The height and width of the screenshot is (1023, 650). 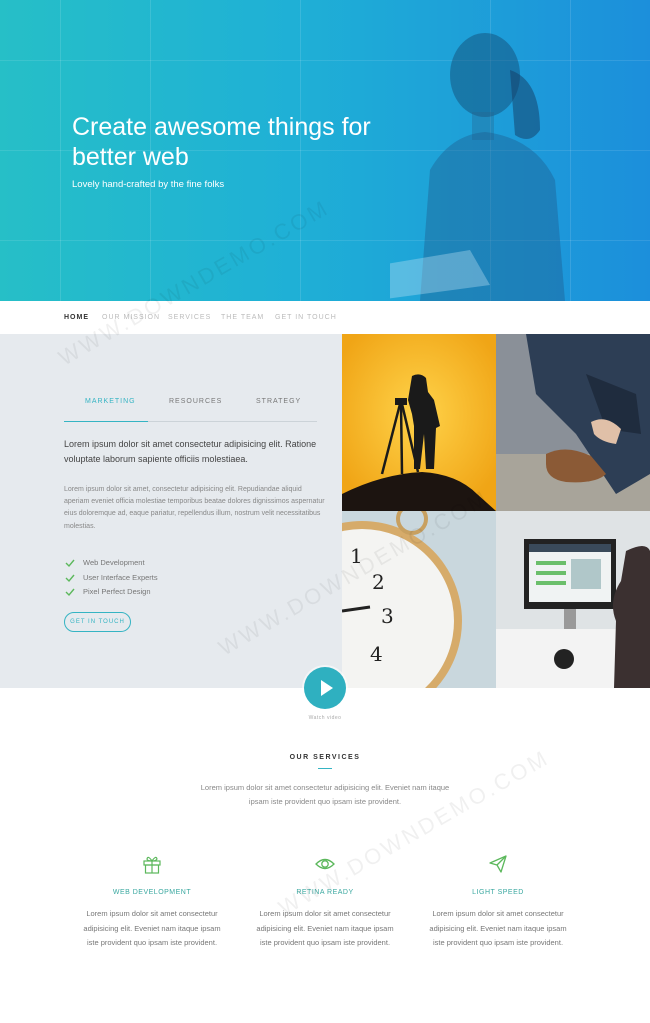 I want to click on list-item: Pixel Perfect Design, so click(x=111, y=593).